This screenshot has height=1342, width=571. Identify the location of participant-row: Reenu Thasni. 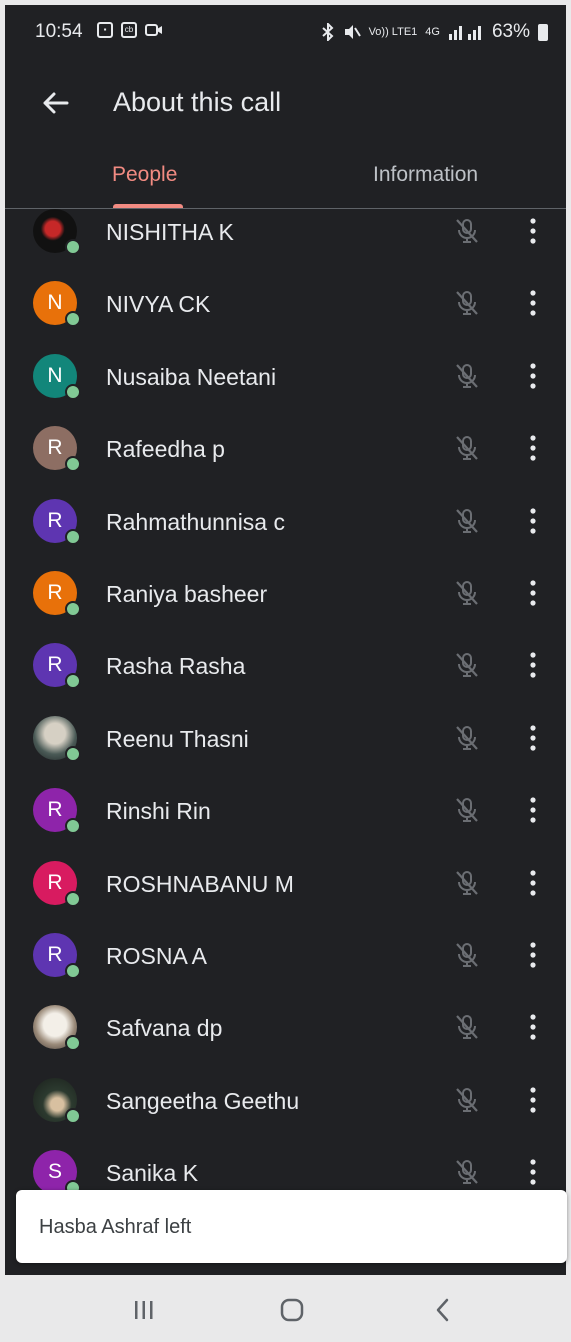
(285, 738).